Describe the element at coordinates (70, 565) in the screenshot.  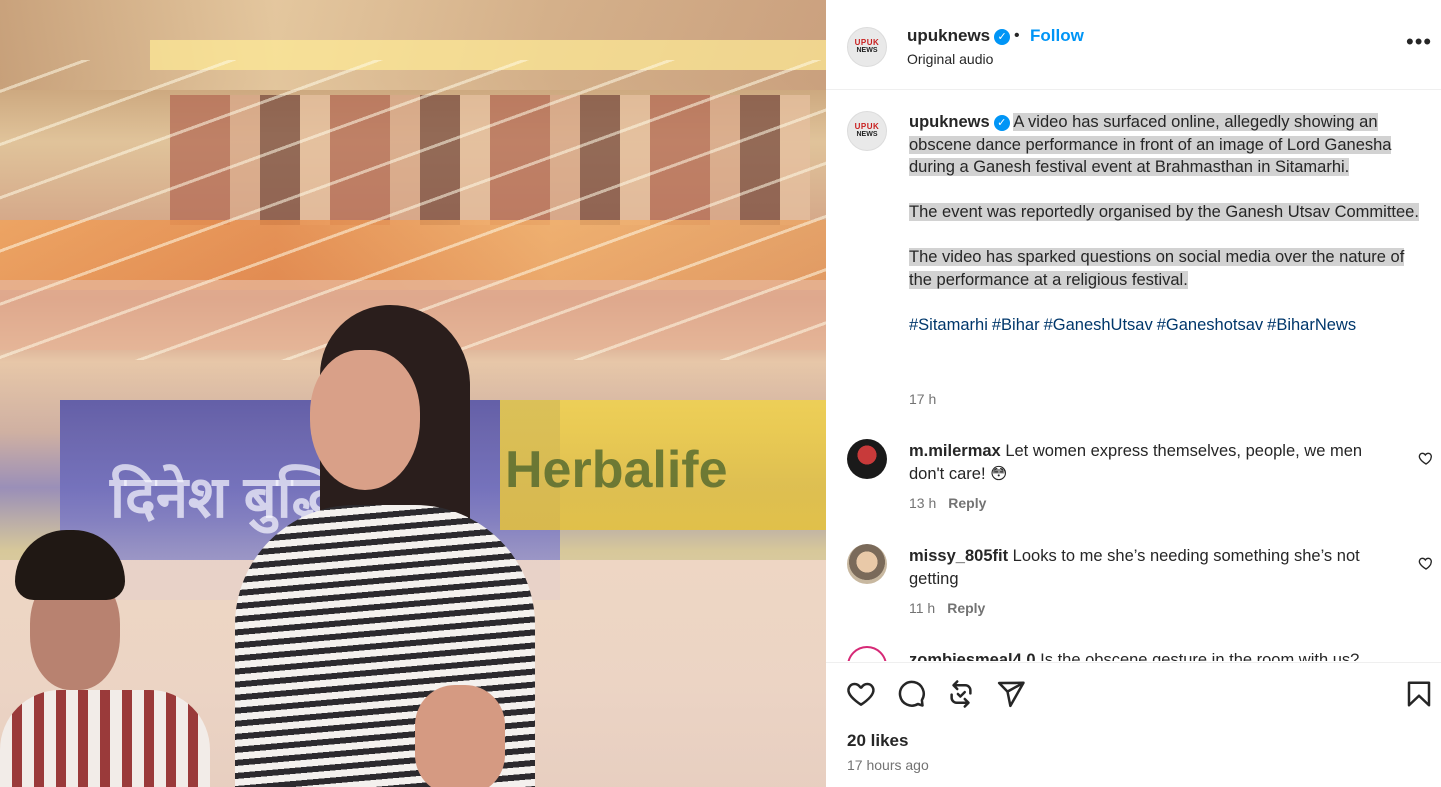
I see `man-hair` at that location.